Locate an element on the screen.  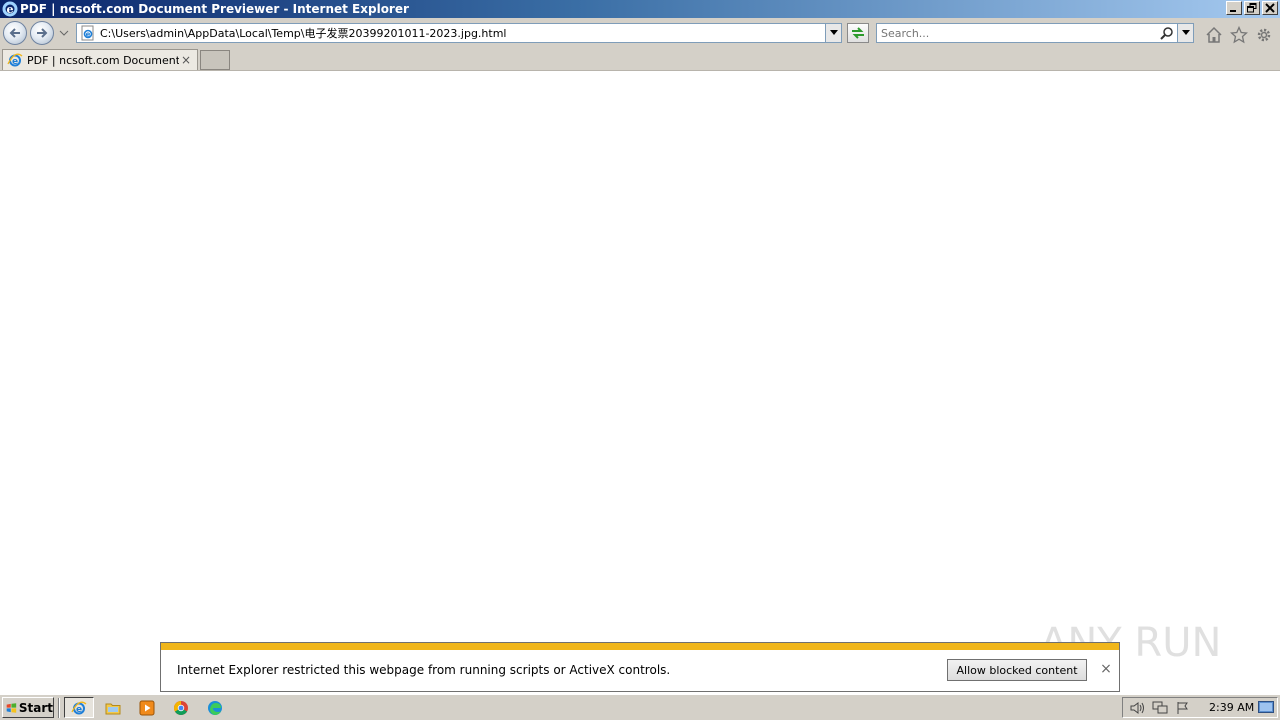
start-label: Start is located at coordinates (35, 707).